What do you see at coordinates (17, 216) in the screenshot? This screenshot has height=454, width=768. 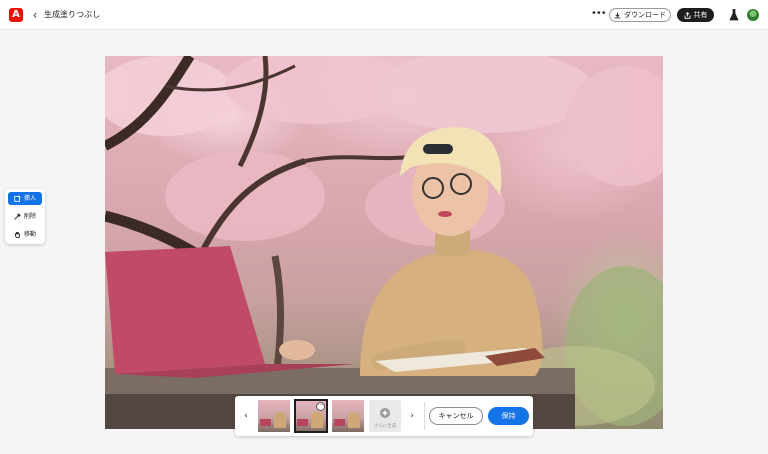 I see `remove-icon` at bounding box center [17, 216].